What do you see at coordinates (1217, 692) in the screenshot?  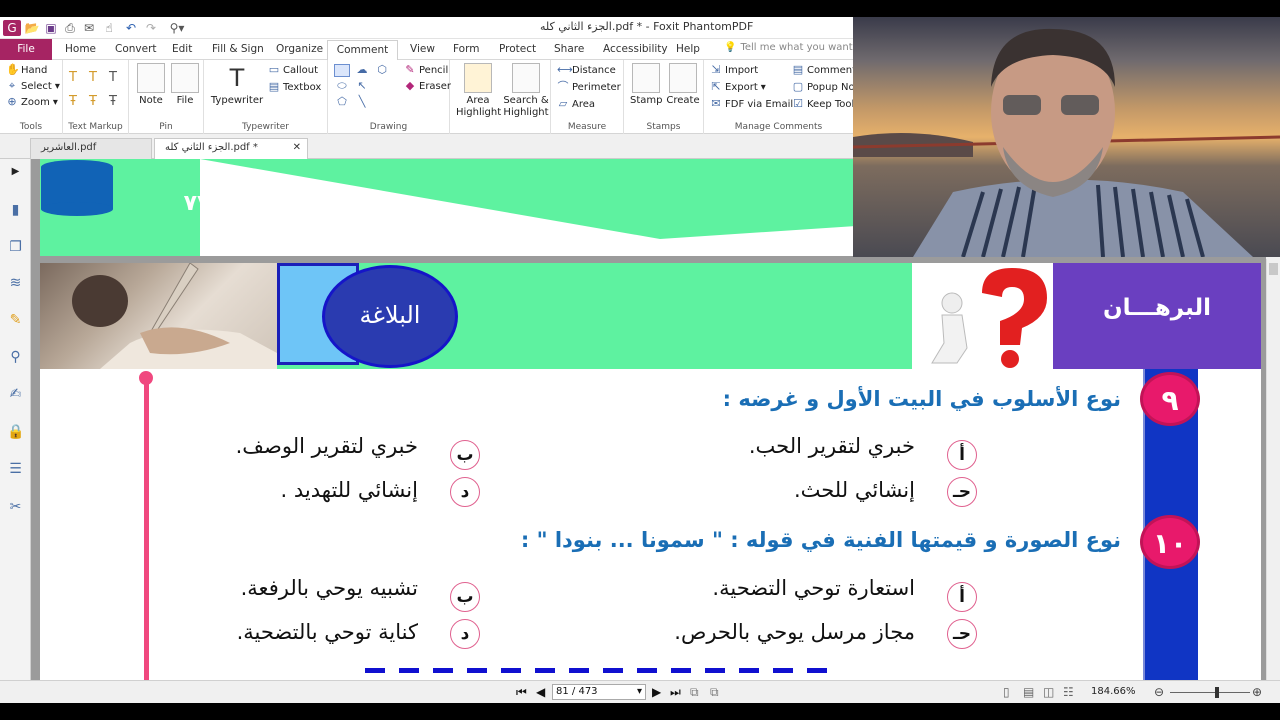 I see `zoom-slider-thumb` at bounding box center [1217, 692].